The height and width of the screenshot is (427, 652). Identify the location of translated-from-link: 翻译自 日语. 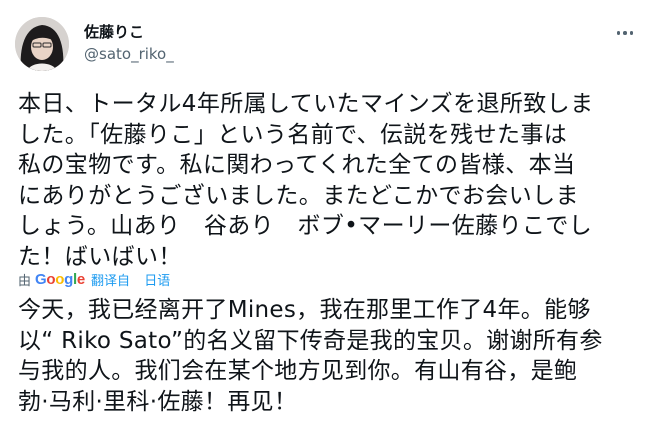
(130, 279).